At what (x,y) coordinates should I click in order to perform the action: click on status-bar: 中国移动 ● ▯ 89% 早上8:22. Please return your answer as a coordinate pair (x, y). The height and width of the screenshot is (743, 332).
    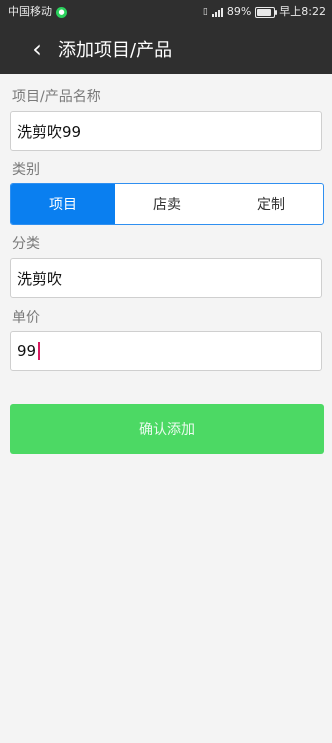
    Looking at the image, I should click on (166, 12).